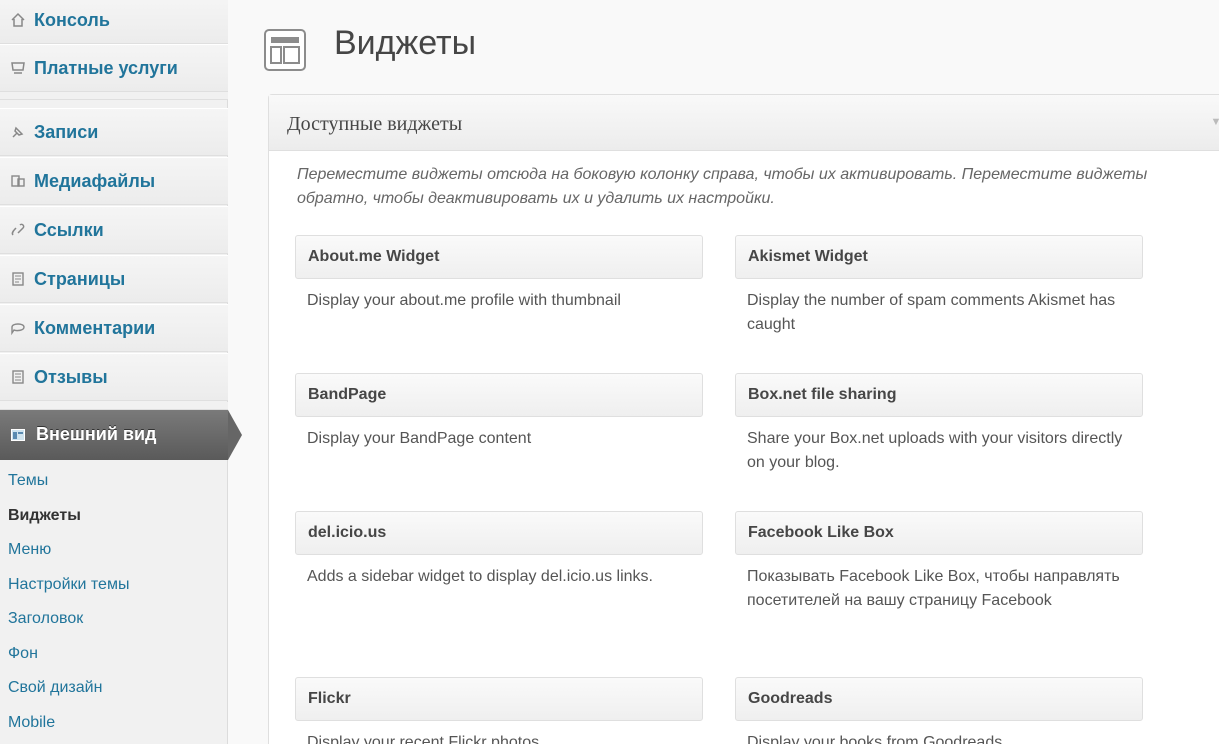 The image size is (1219, 744). What do you see at coordinates (808, 256) in the screenshot?
I see `widget-title: Akismet Widget` at bounding box center [808, 256].